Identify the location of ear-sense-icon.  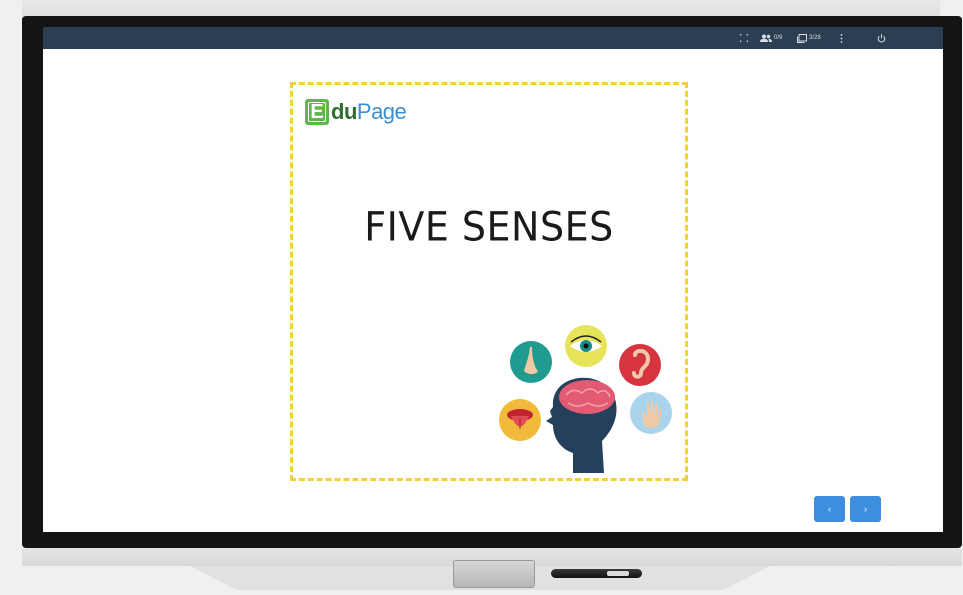
(640, 365).